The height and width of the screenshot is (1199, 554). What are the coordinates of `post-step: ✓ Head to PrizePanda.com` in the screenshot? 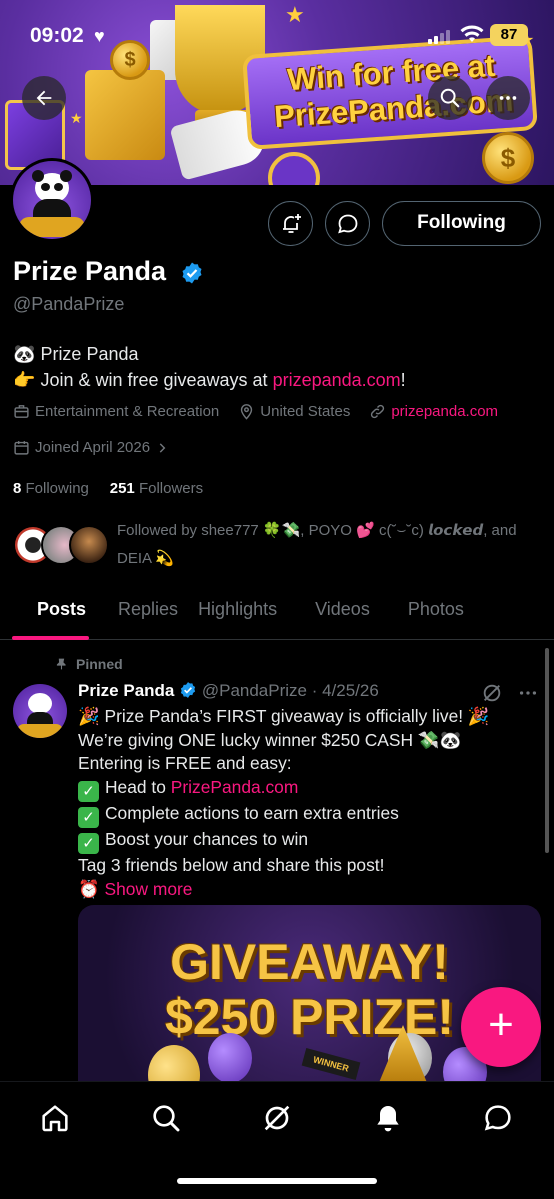 It's located at (310, 789).